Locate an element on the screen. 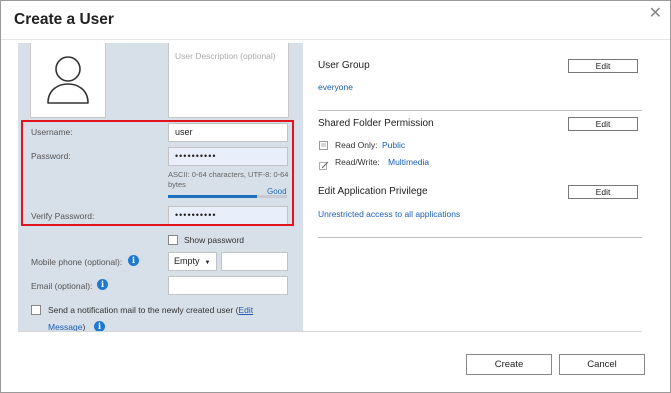 The height and width of the screenshot is (393, 671). dialog-titlebar: Create a User ✕ is located at coordinates (335, 20).